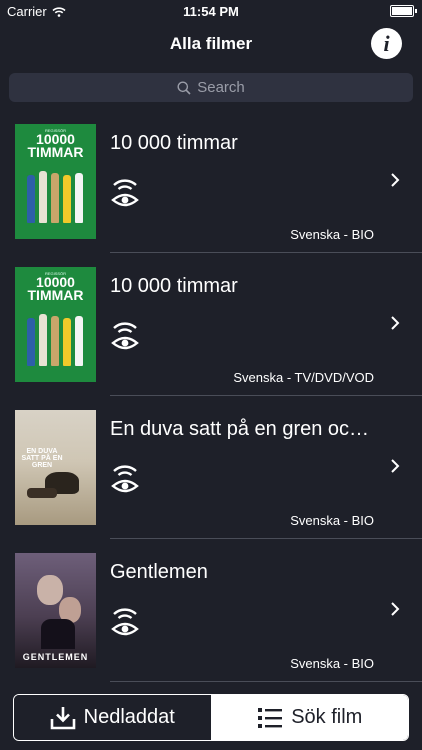  I want to click on status-time: 11:54 PM, so click(211, 11).